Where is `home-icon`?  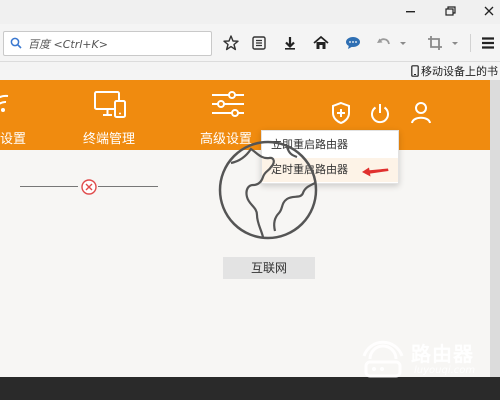 home-icon is located at coordinates (321, 43).